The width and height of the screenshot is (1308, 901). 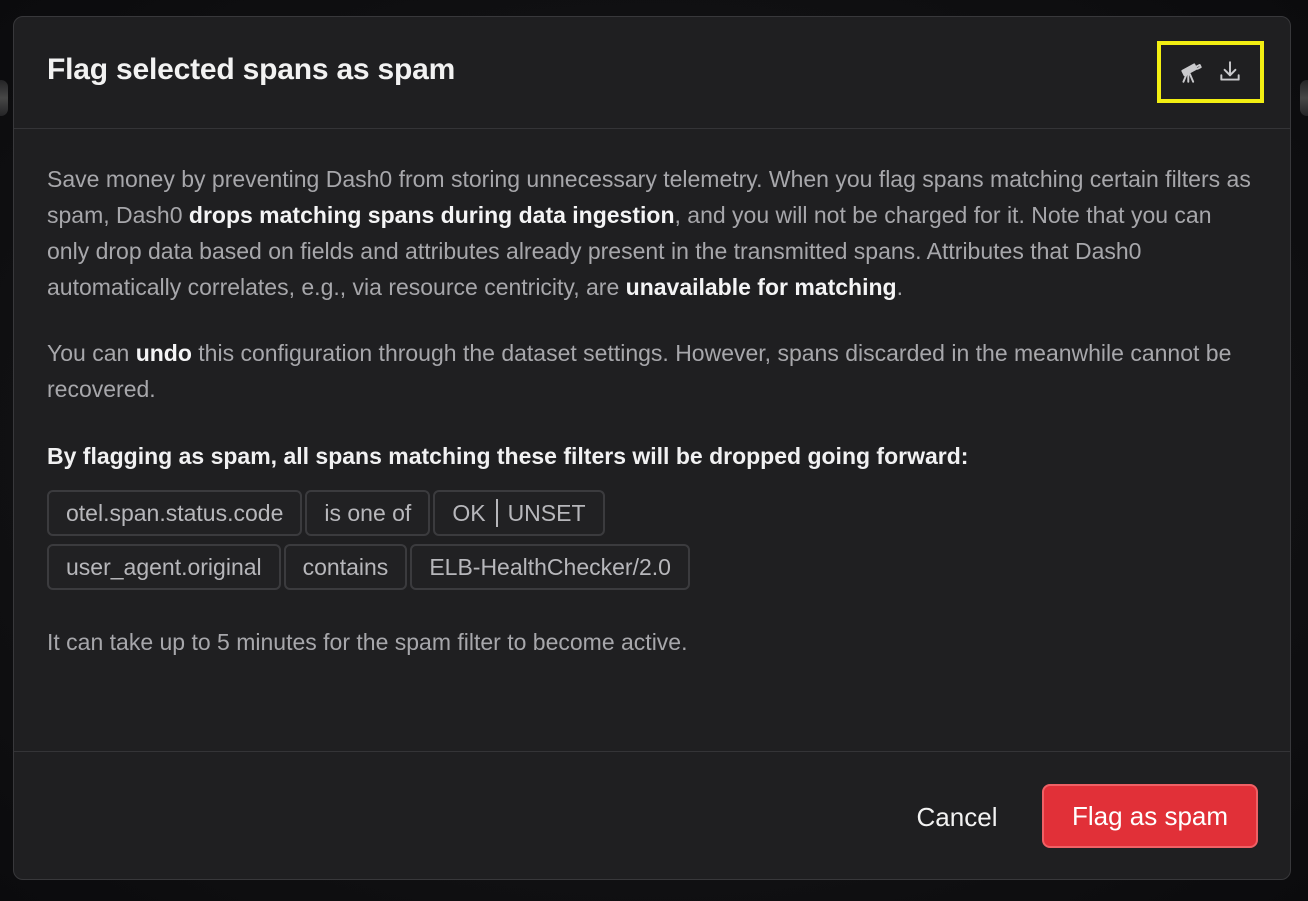 I want to click on filter-value: OK, so click(x=469, y=513).